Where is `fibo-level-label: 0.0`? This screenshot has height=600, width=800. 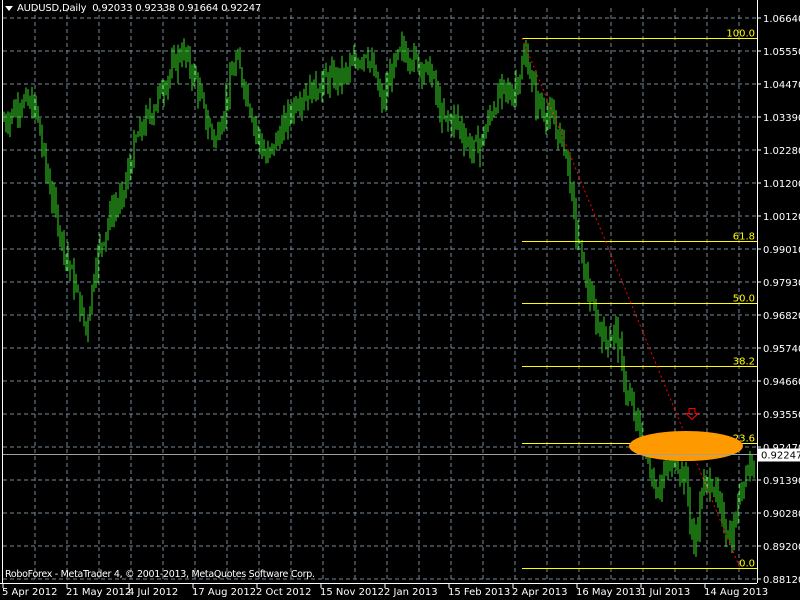
fibo-level-label: 0.0 is located at coordinates (747, 564).